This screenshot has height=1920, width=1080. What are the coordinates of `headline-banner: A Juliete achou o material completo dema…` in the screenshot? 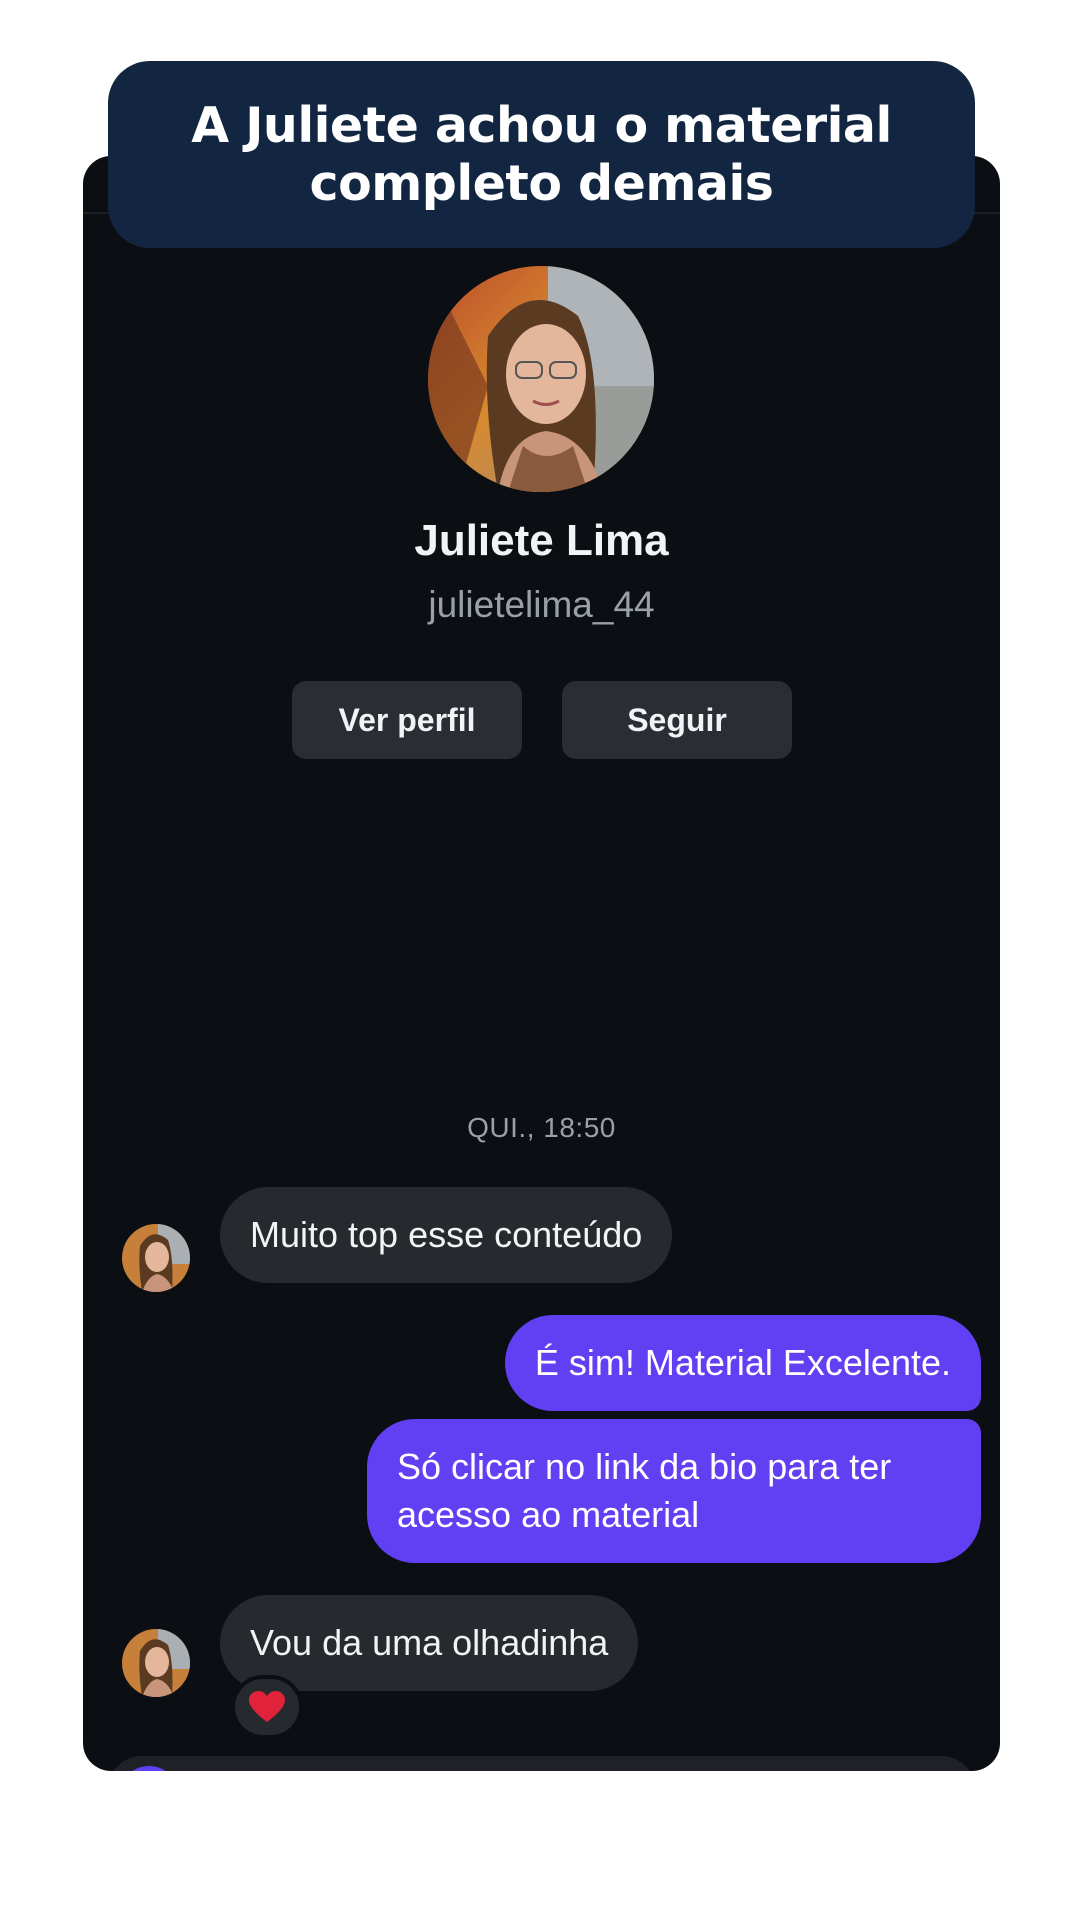 It's located at (541, 154).